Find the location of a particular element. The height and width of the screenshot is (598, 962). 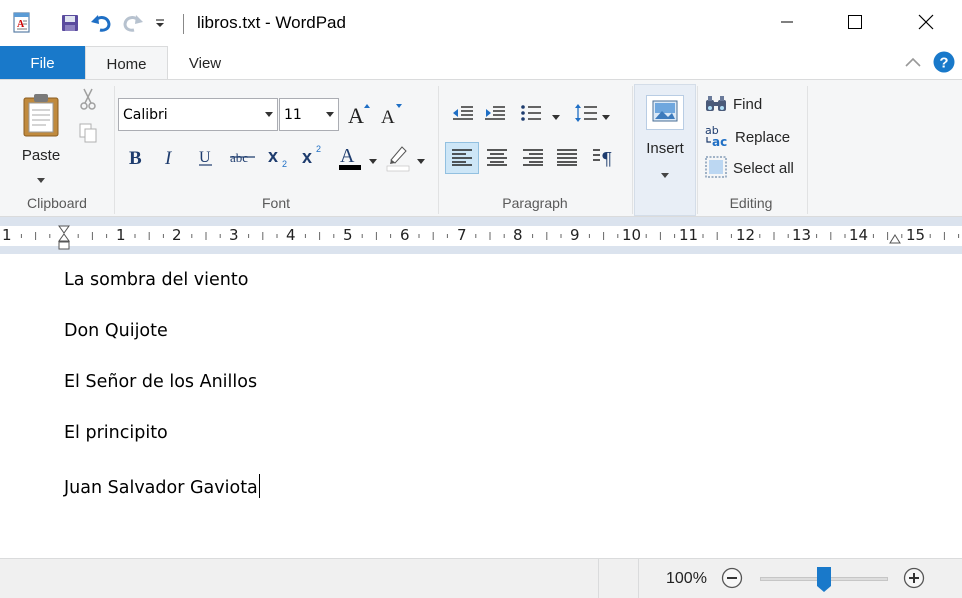

copy-icon is located at coordinates (88, 134).